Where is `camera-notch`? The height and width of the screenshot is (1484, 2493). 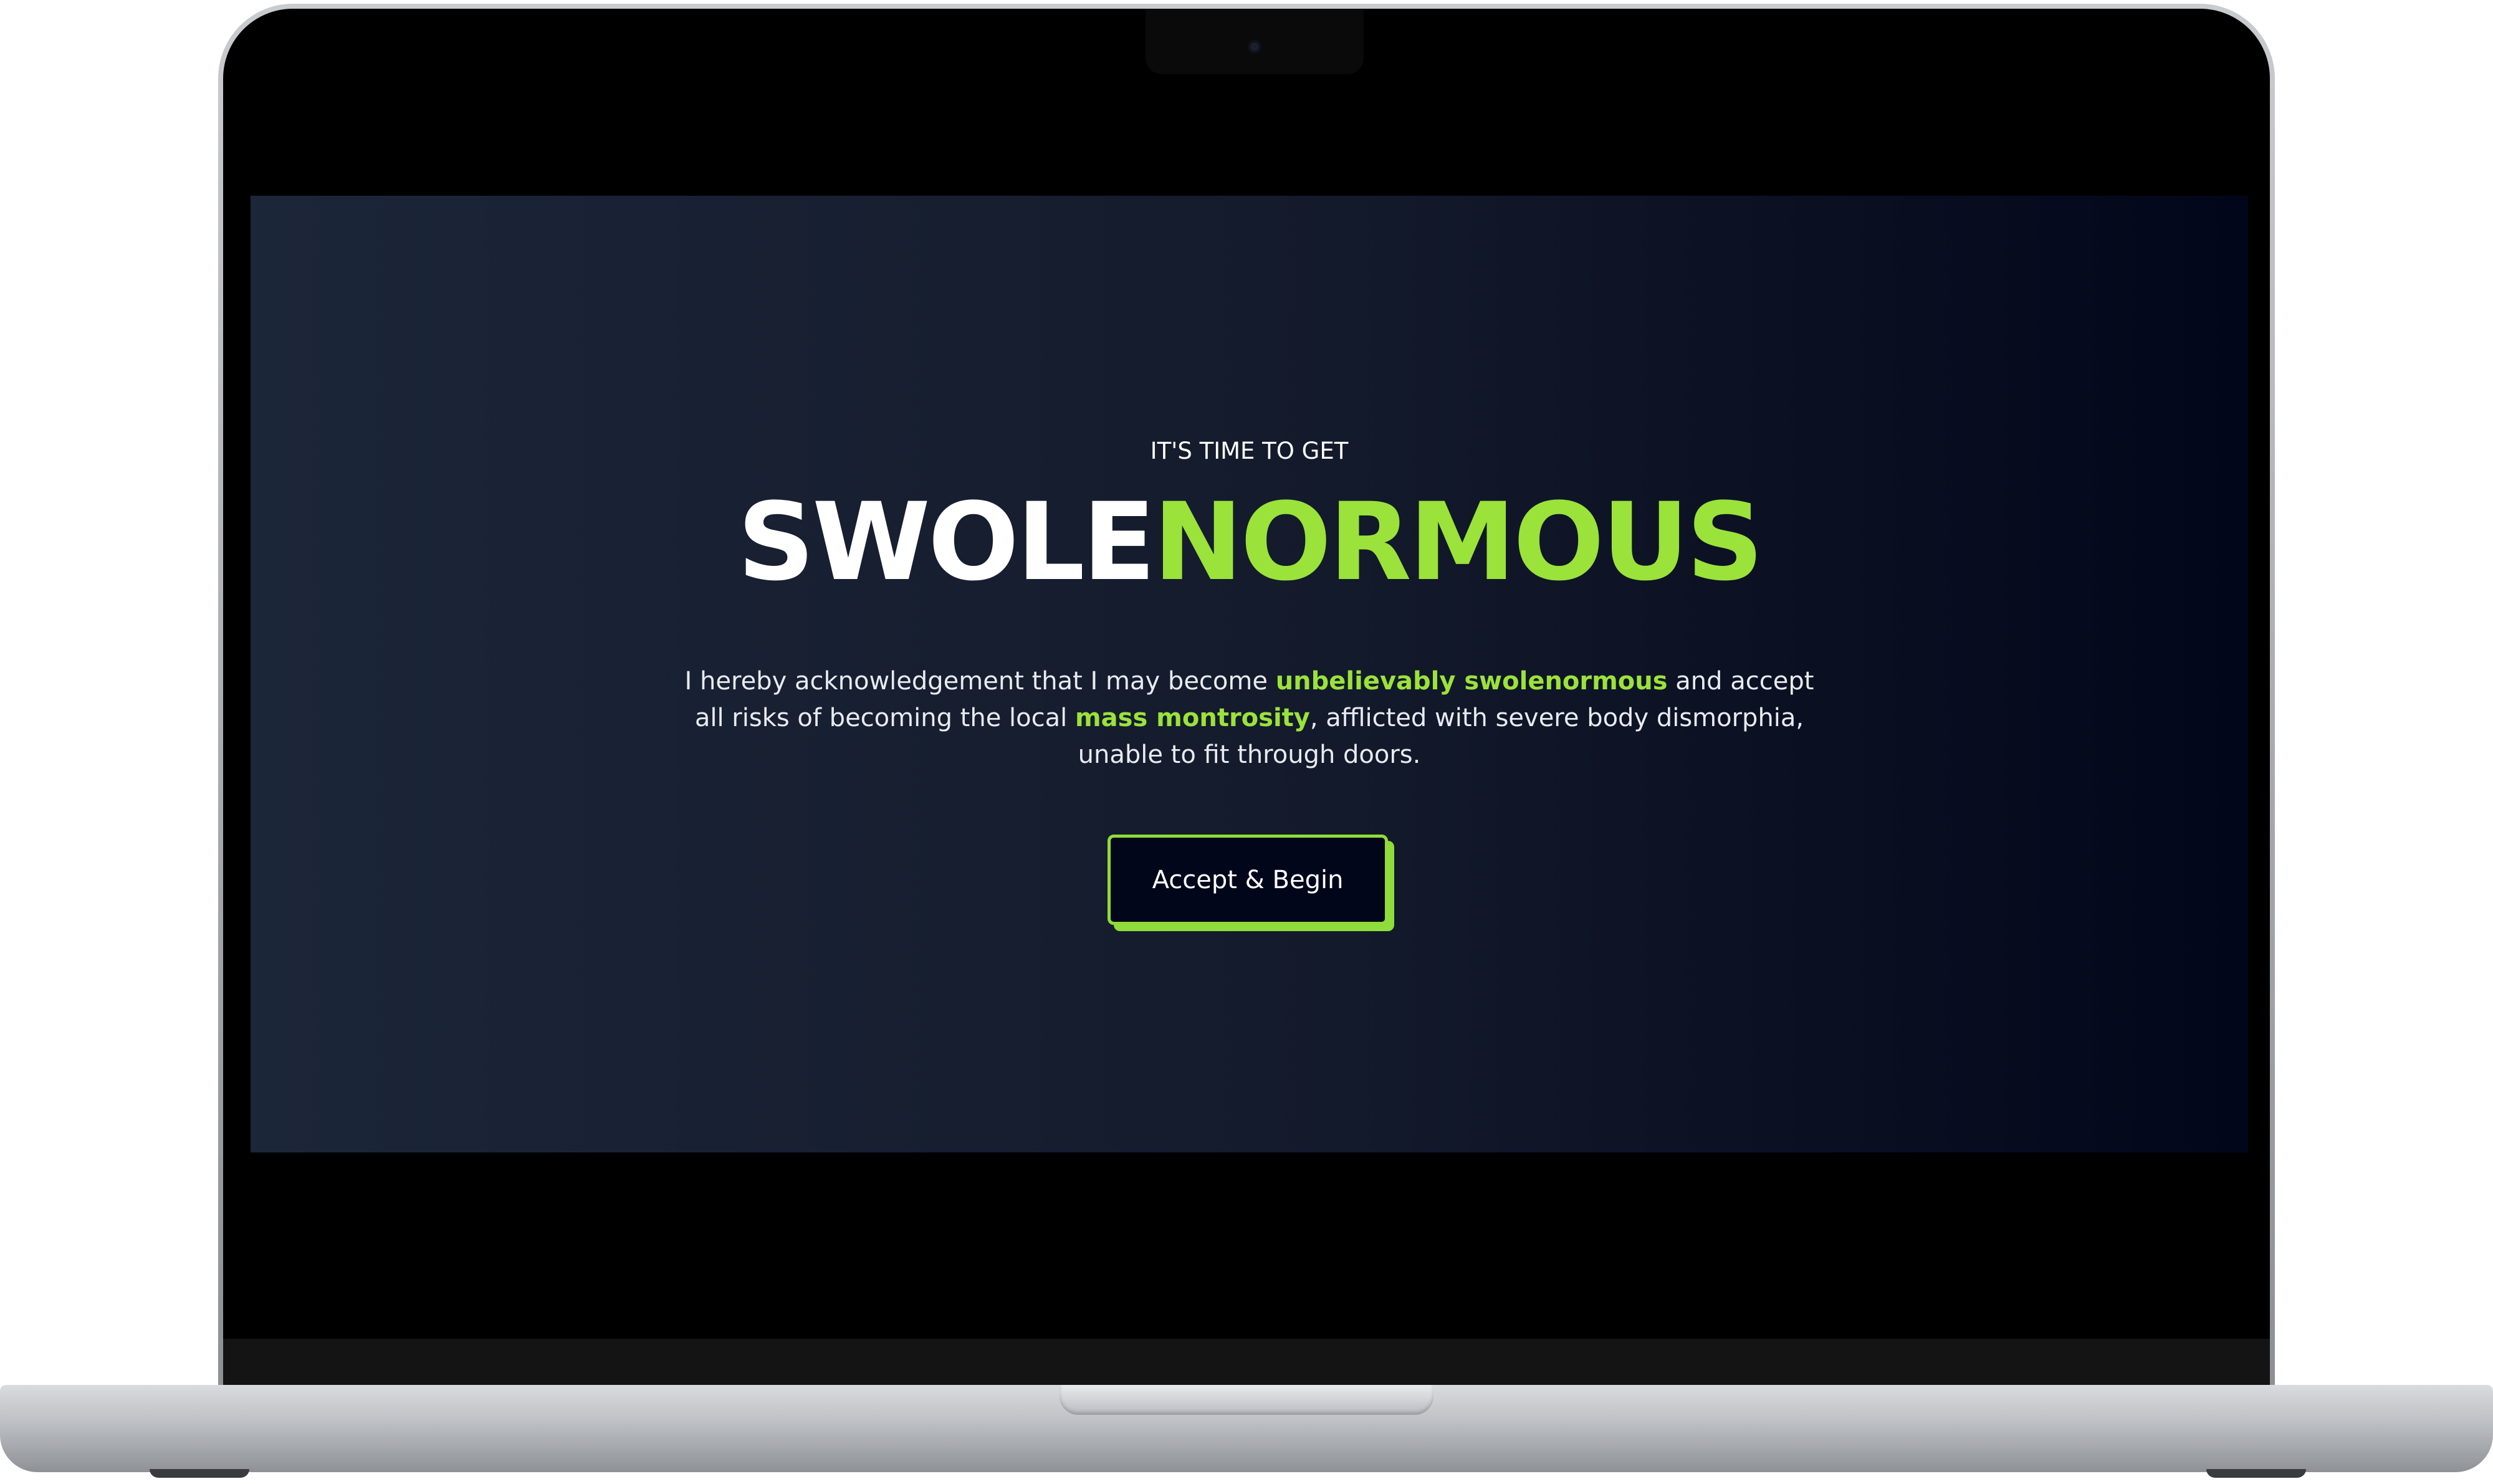
camera-notch is located at coordinates (1255, 41).